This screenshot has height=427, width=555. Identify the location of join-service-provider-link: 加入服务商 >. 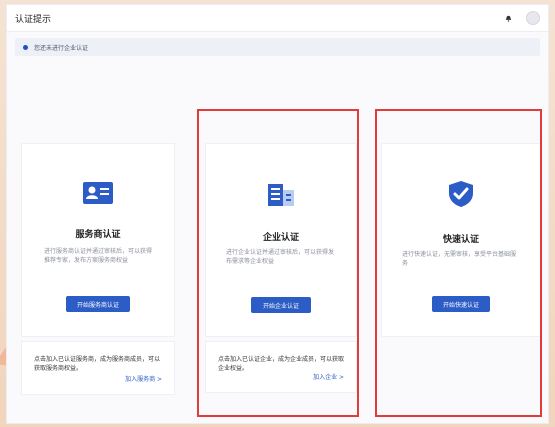
(143, 378).